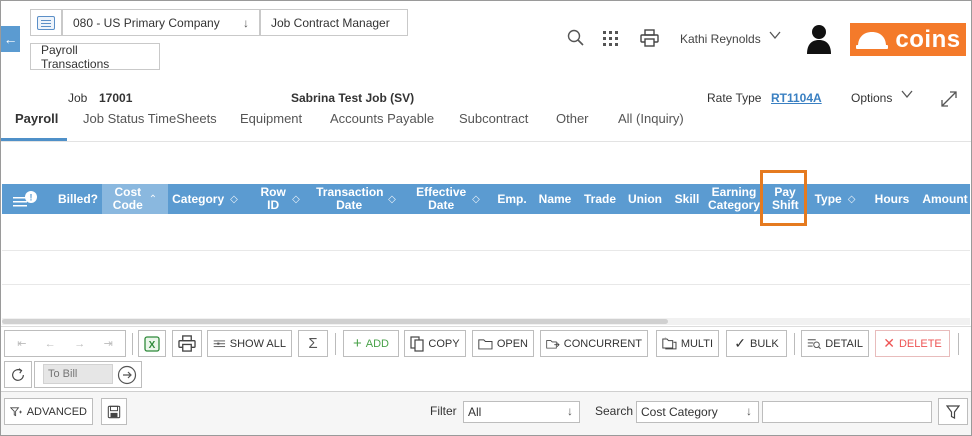 This screenshot has width=972, height=436. What do you see at coordinates (475, 412) in the screenshot?
I see `filter-value: All` at bounding box center [475, 412].